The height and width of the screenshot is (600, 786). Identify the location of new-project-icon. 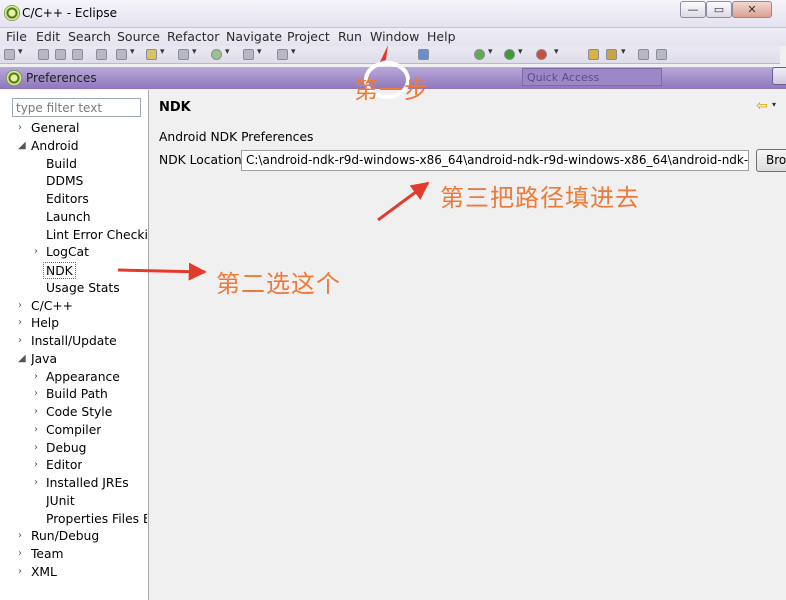
(151, 54).